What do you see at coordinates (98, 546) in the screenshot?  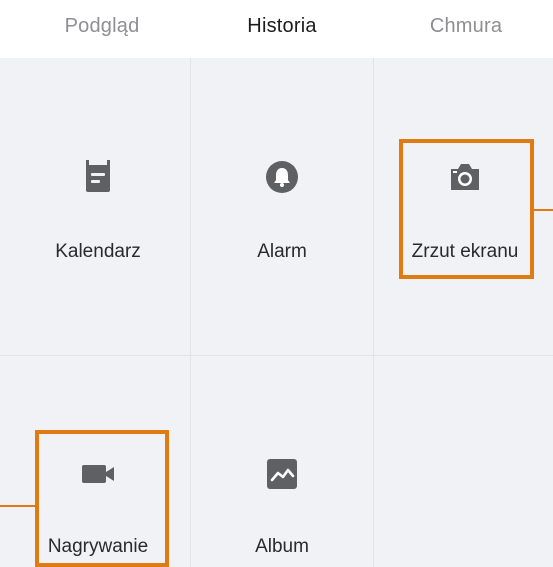 I see `grid-item-label: Nagrywanie` at bounding box center [98, 546].